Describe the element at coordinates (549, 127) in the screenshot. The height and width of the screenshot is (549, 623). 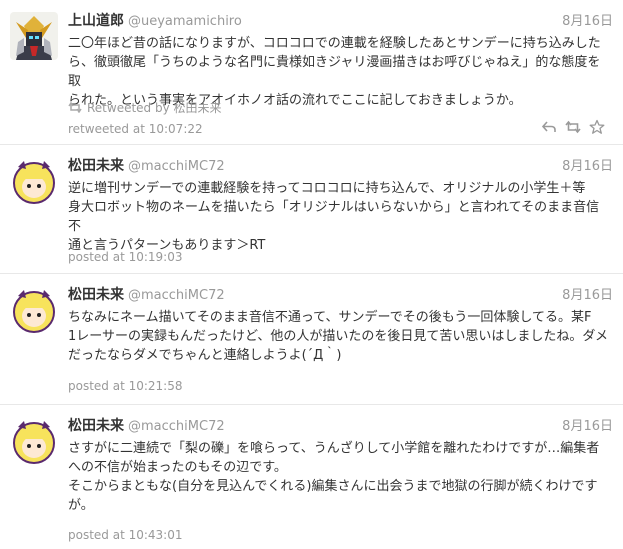
I see `reply-icon` at that location.